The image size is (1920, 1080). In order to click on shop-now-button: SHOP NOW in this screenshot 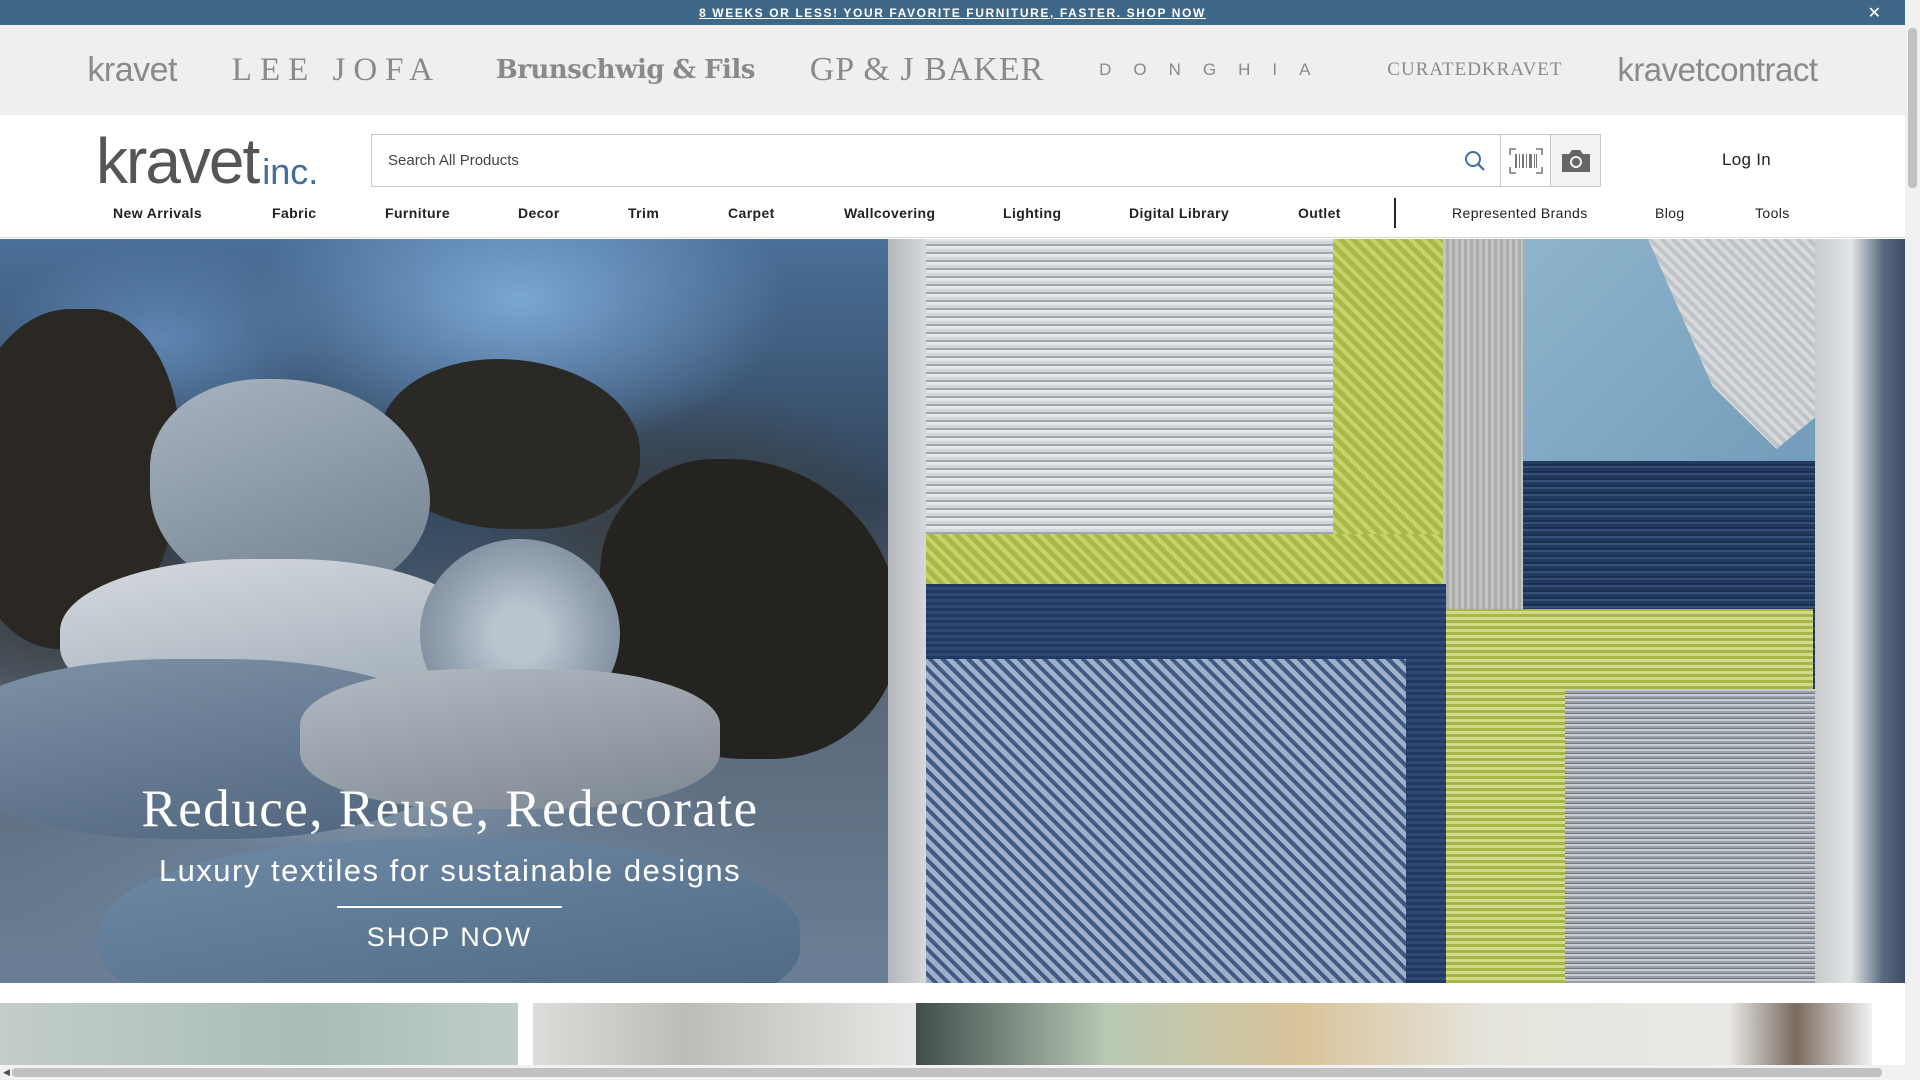, I will do `click(449, 937)`.